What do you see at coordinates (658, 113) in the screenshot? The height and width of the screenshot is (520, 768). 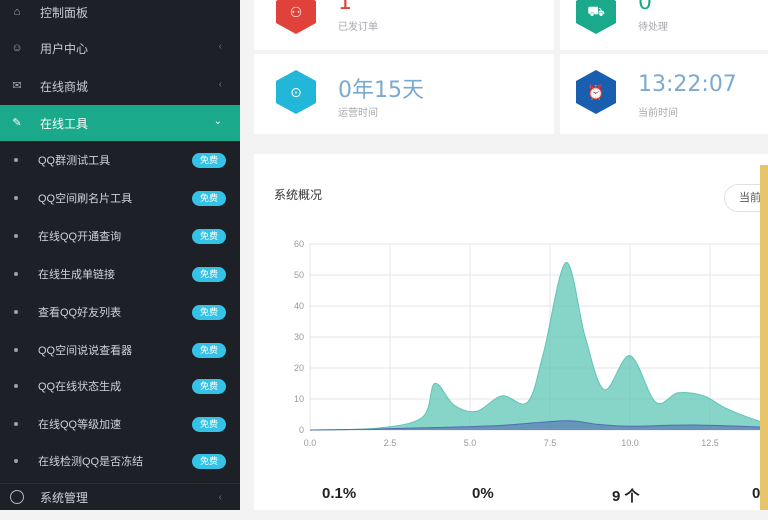 I see `stat-label: 当前时间` at bounding box center [658, 113].